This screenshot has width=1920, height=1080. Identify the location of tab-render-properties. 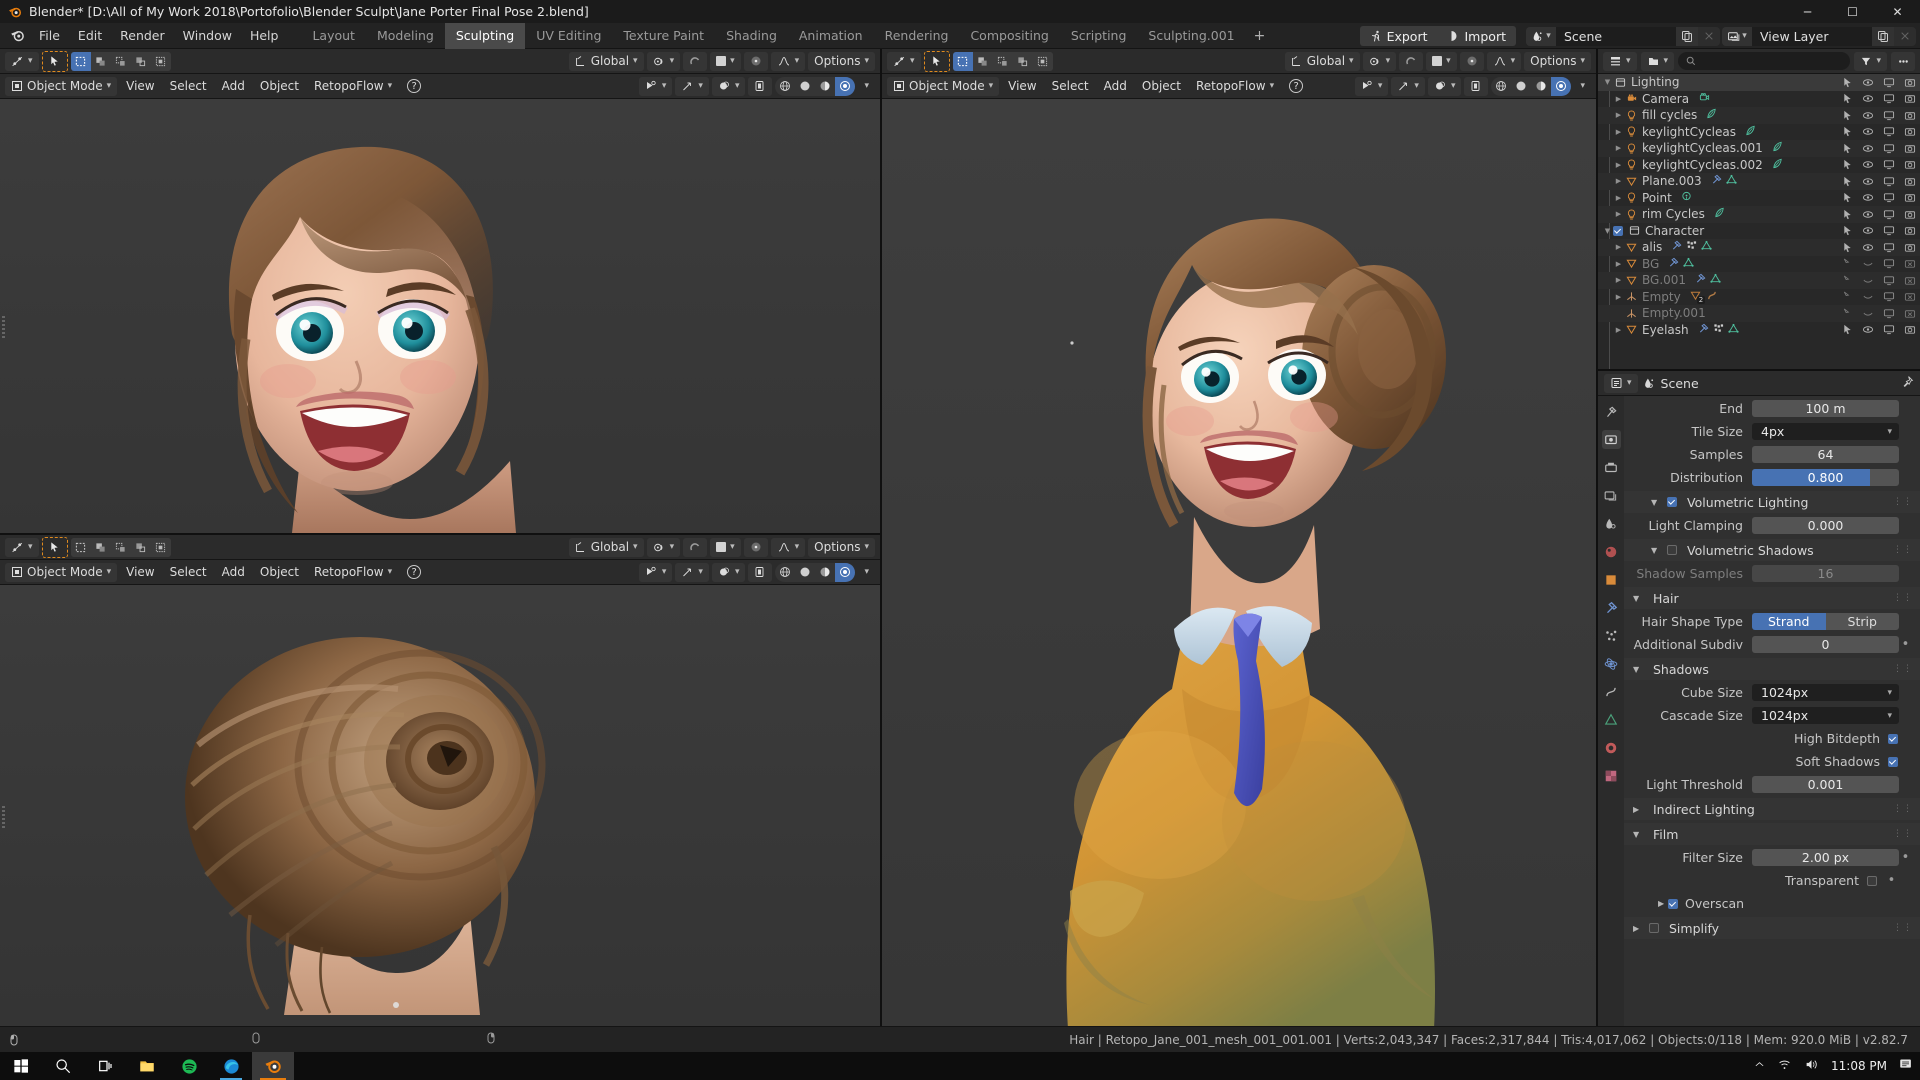
(1611, 439).